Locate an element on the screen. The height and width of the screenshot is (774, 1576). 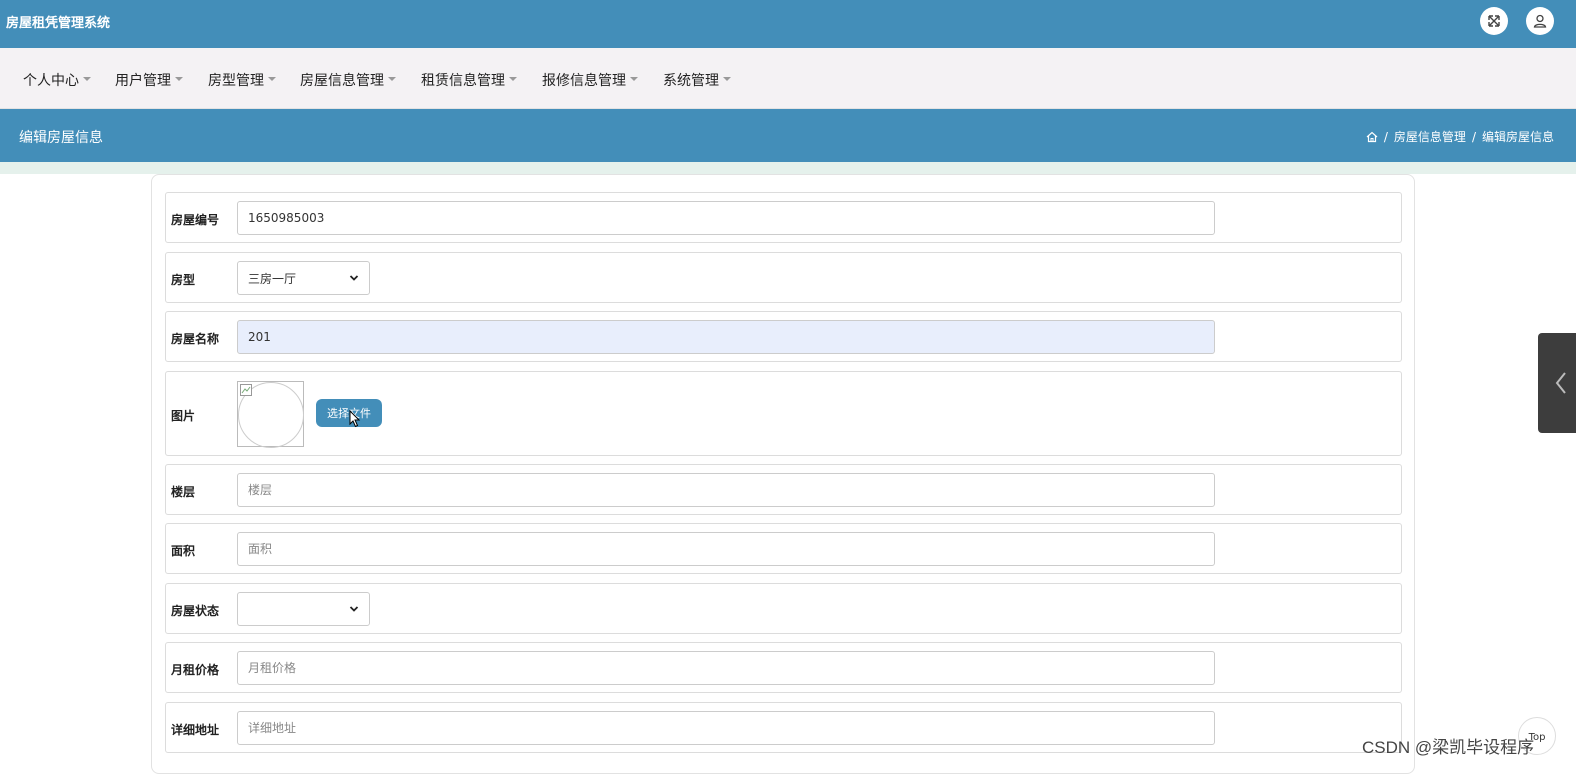
app-title: 房屋租凭管理系统 is located at coordinates (58, 23).